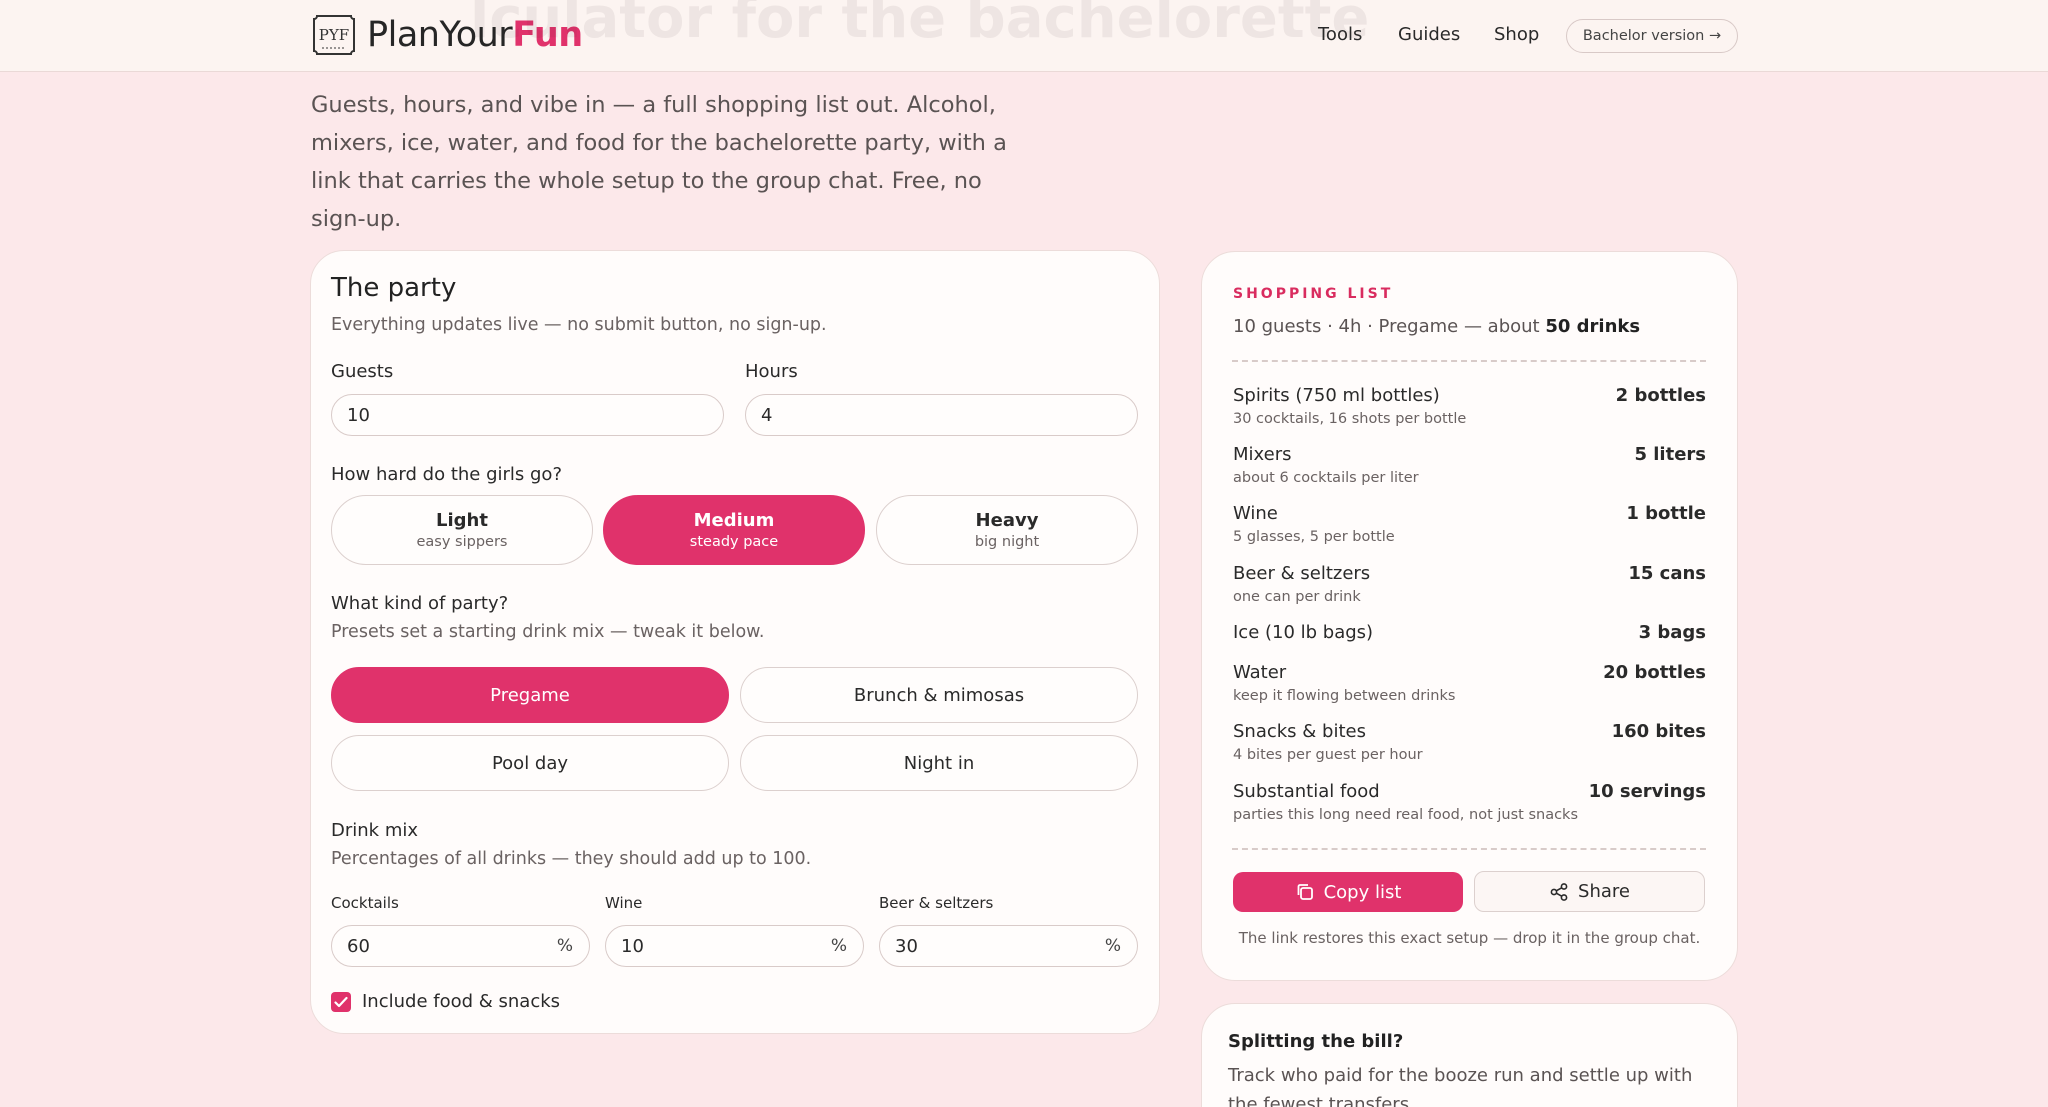  What do you see at coordinates (1313, 294) in the screenshot?
I see `shopping-list-eyebrow: SHOPPING LIST` at bounding box center [1313, 294].